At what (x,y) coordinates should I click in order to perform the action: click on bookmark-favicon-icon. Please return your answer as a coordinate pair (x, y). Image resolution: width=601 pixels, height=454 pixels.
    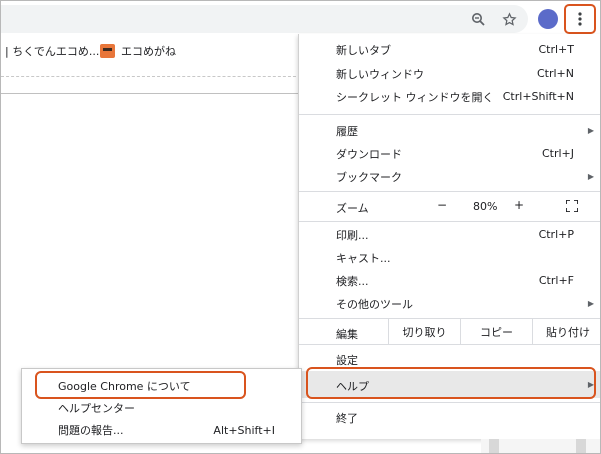
    Looking at the image, I should click on (107, 51).